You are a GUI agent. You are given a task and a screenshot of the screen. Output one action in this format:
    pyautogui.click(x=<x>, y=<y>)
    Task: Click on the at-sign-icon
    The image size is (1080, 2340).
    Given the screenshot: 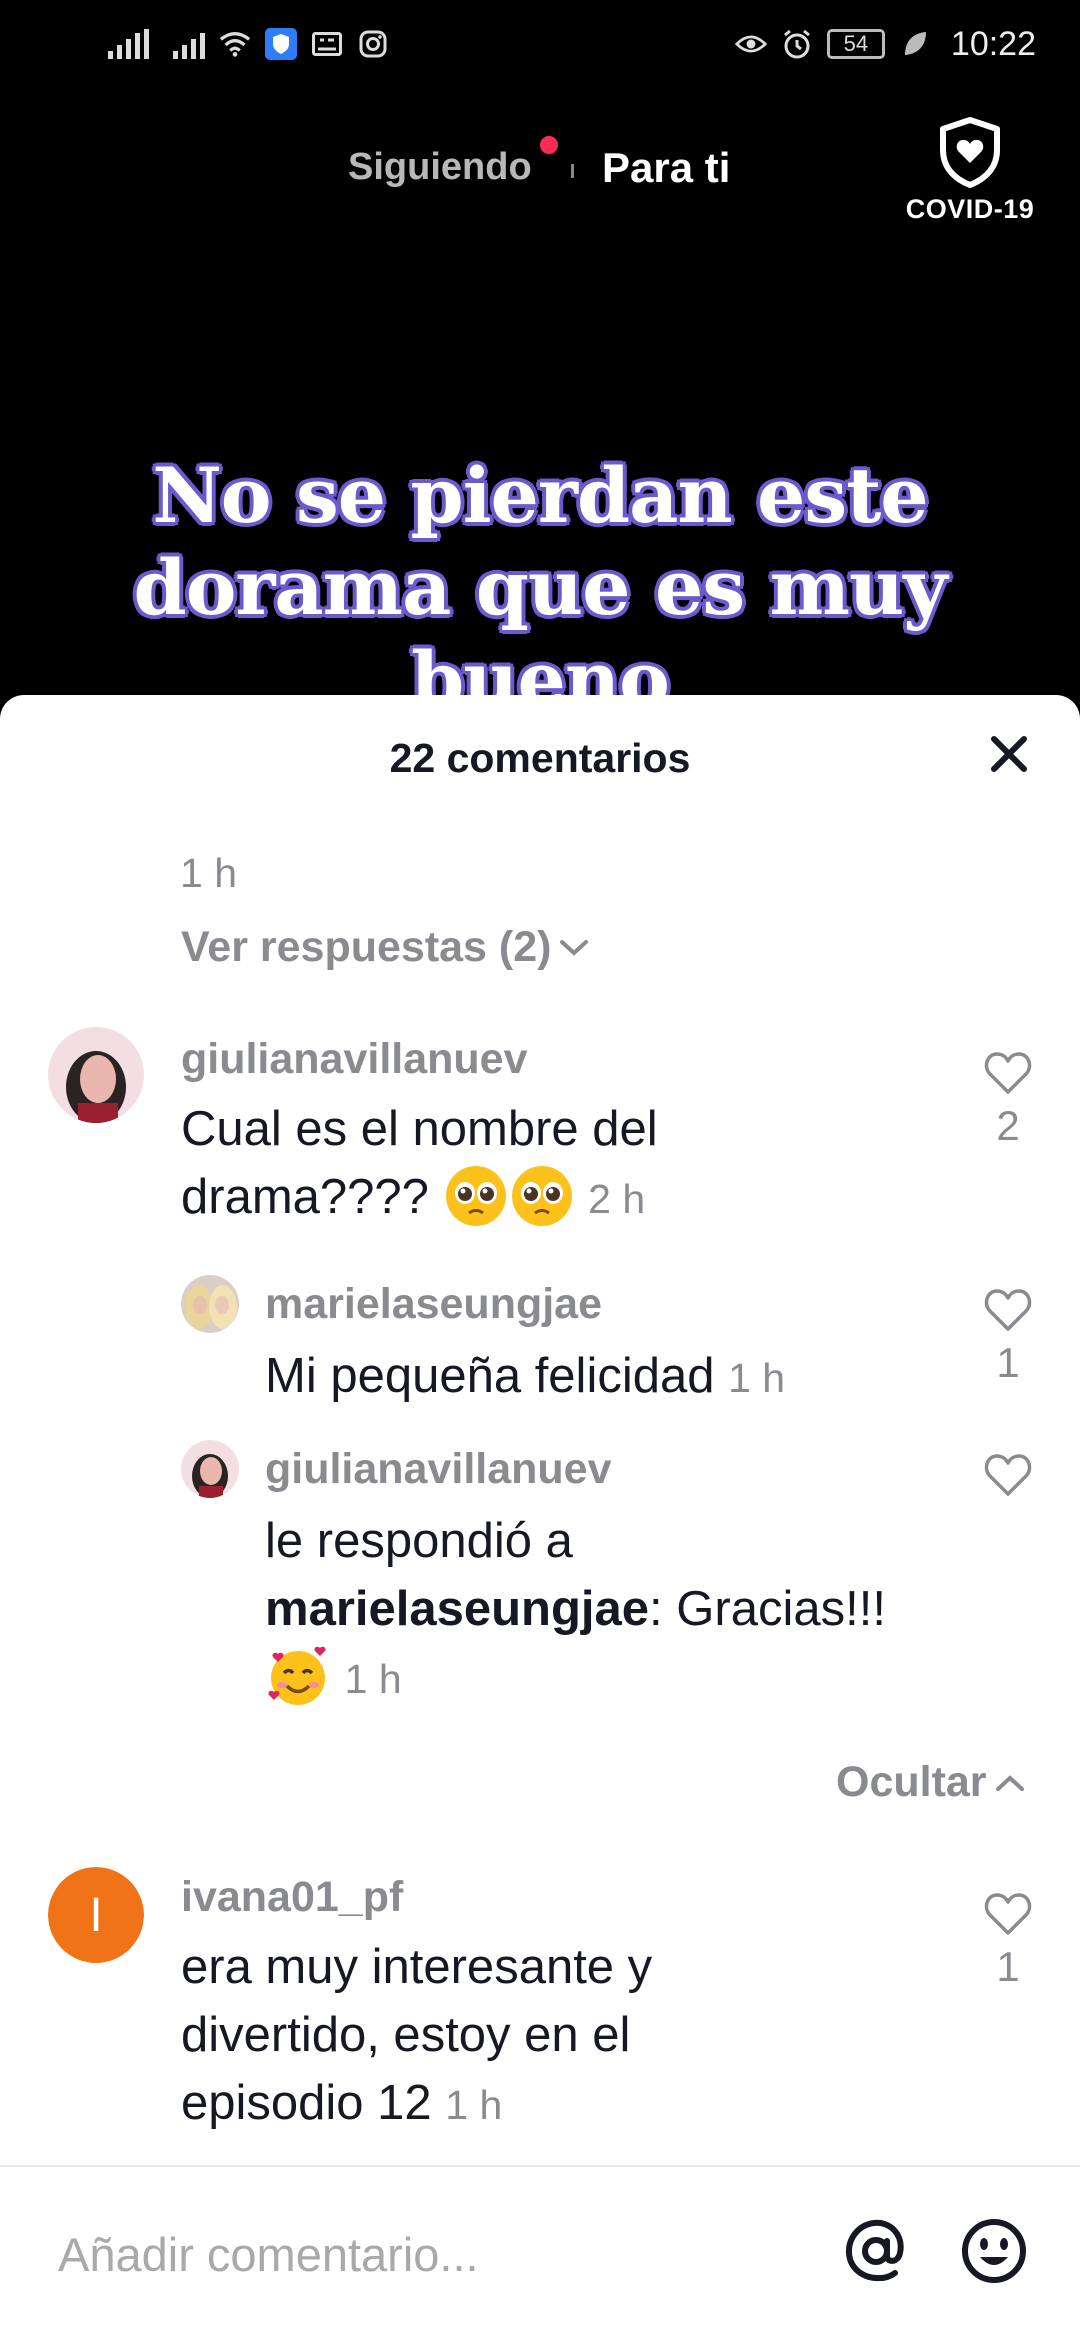 What is the action you would take?
    pyautogui.click(x=874, y=2250)
    